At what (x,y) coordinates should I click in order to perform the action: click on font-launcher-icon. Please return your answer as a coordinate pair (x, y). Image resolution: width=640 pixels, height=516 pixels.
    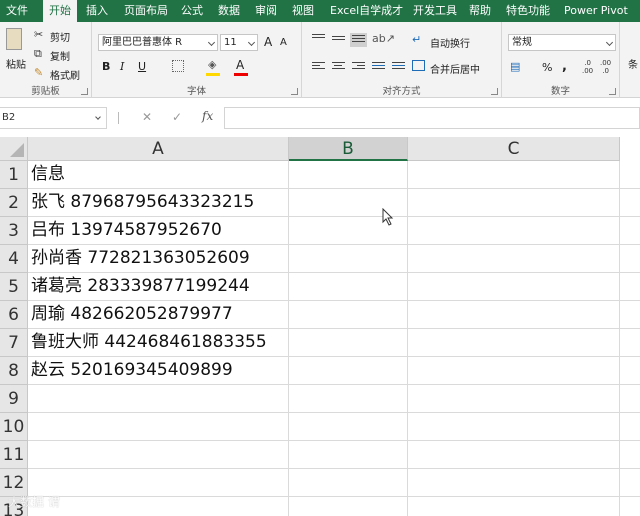
    Looking at the image, I should click on (294, 91).